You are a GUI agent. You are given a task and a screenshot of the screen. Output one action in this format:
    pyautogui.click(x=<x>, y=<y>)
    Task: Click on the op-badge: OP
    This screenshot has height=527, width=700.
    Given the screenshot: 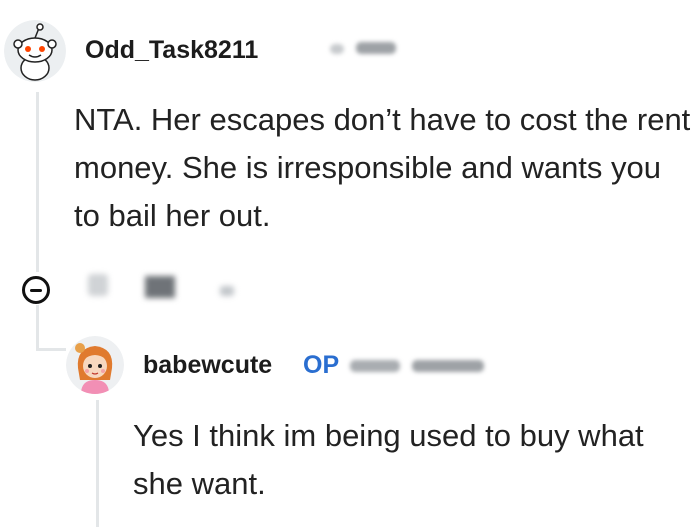 What is the action you would take?
    pyautogui.click(x=321, y=365)
    